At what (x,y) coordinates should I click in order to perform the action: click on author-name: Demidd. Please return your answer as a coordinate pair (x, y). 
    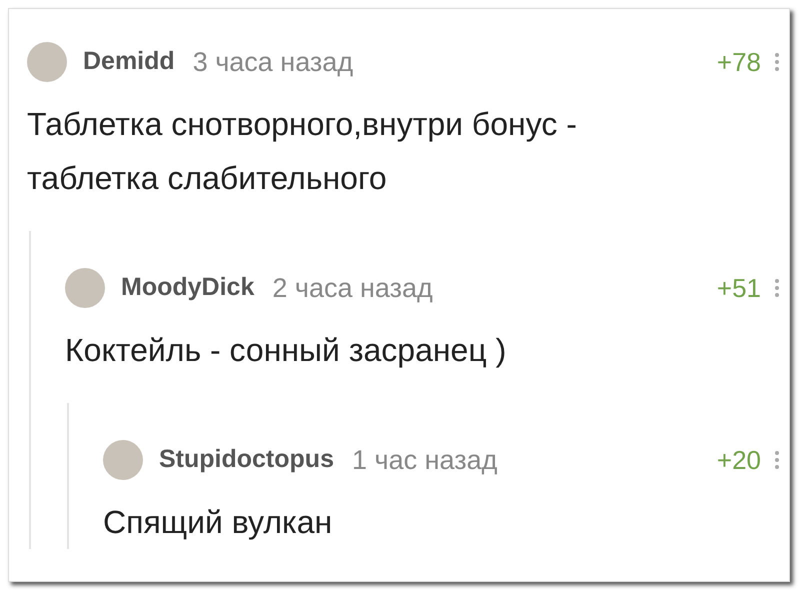
    Looking at the image, I should click on (129, 62).